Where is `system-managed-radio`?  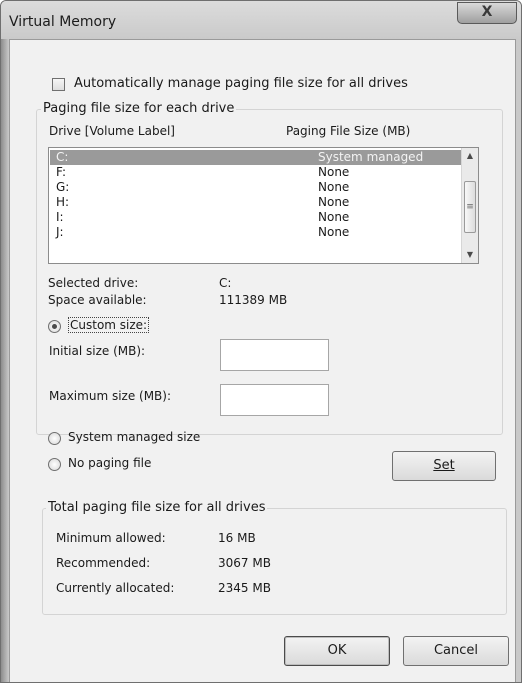 system-managed-radio is located at coordinates (54, 438).